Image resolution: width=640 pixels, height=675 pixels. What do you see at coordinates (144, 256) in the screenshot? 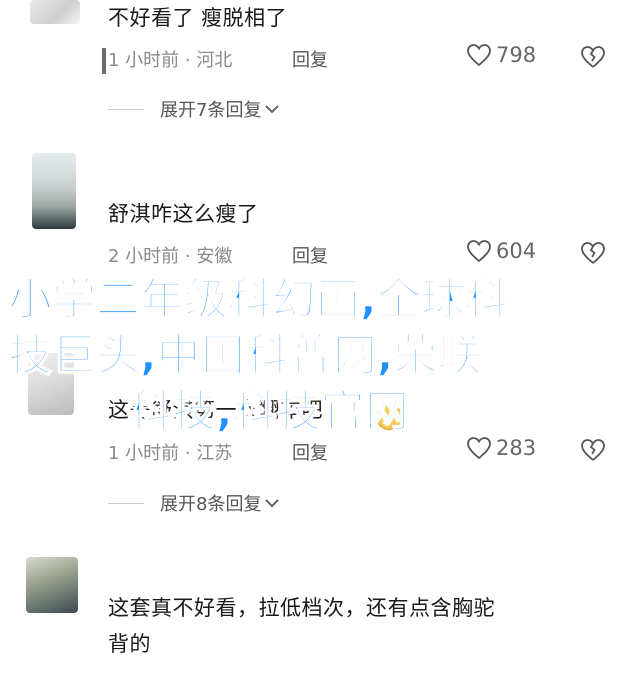
I see `comment-time: 2 小时前` at bounding box center [144, 256].